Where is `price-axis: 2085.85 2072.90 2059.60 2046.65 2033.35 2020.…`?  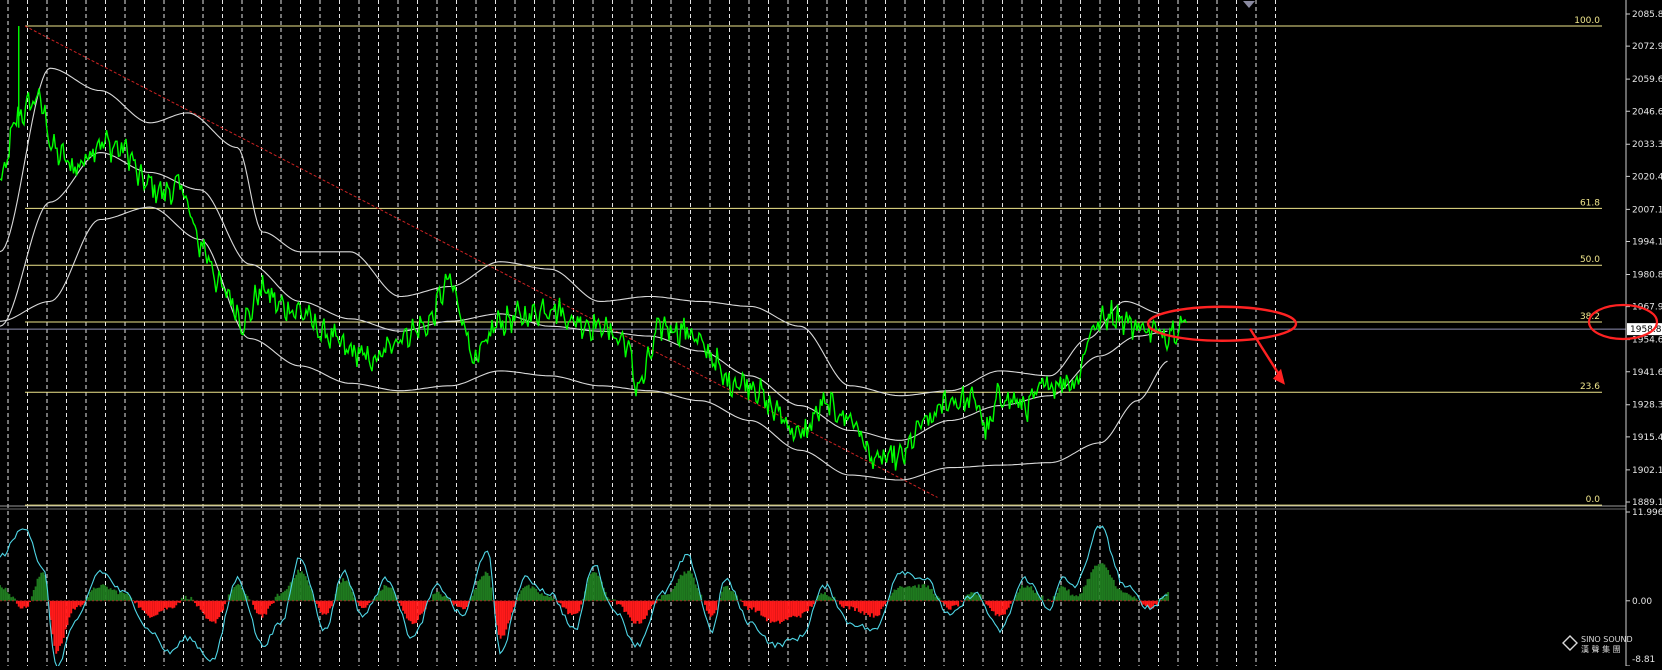 price-axis: 2085.85 2072.90 2059.60 2046.65 2033.35 2020.… is located at coordinates (1643, 333).